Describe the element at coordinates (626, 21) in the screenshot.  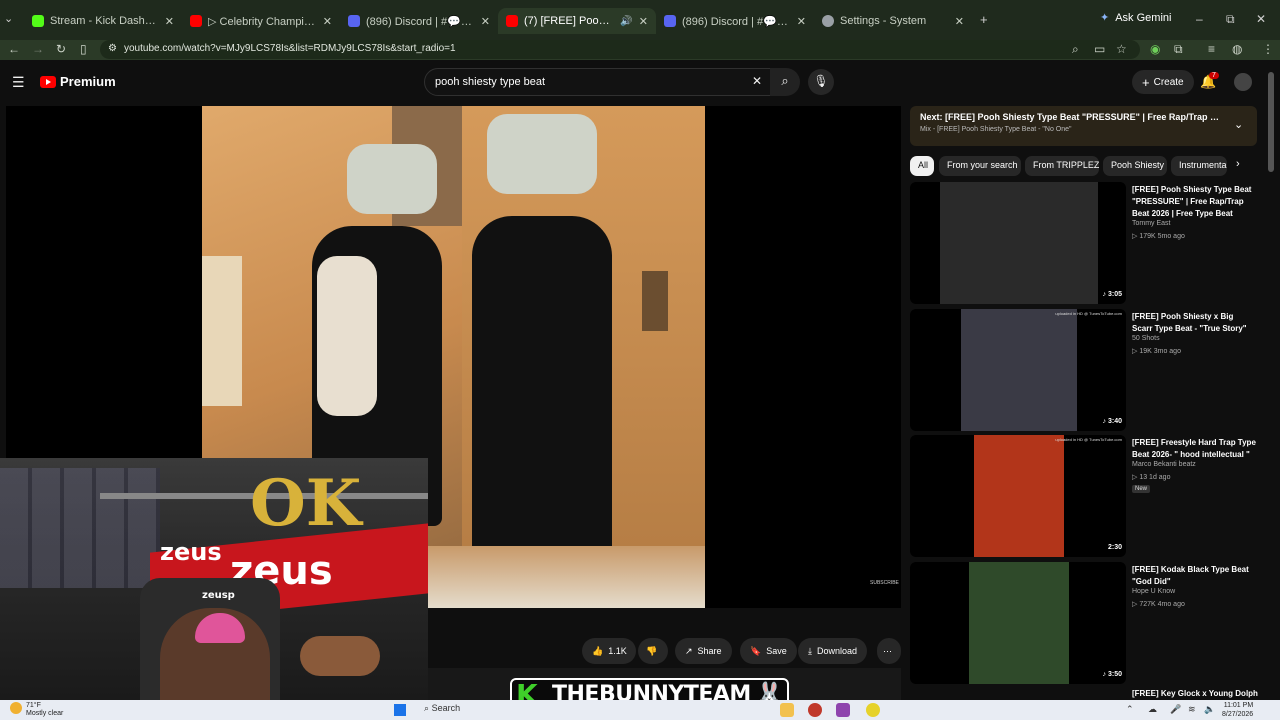
I see `speaker-icon: 🔊` at that location.